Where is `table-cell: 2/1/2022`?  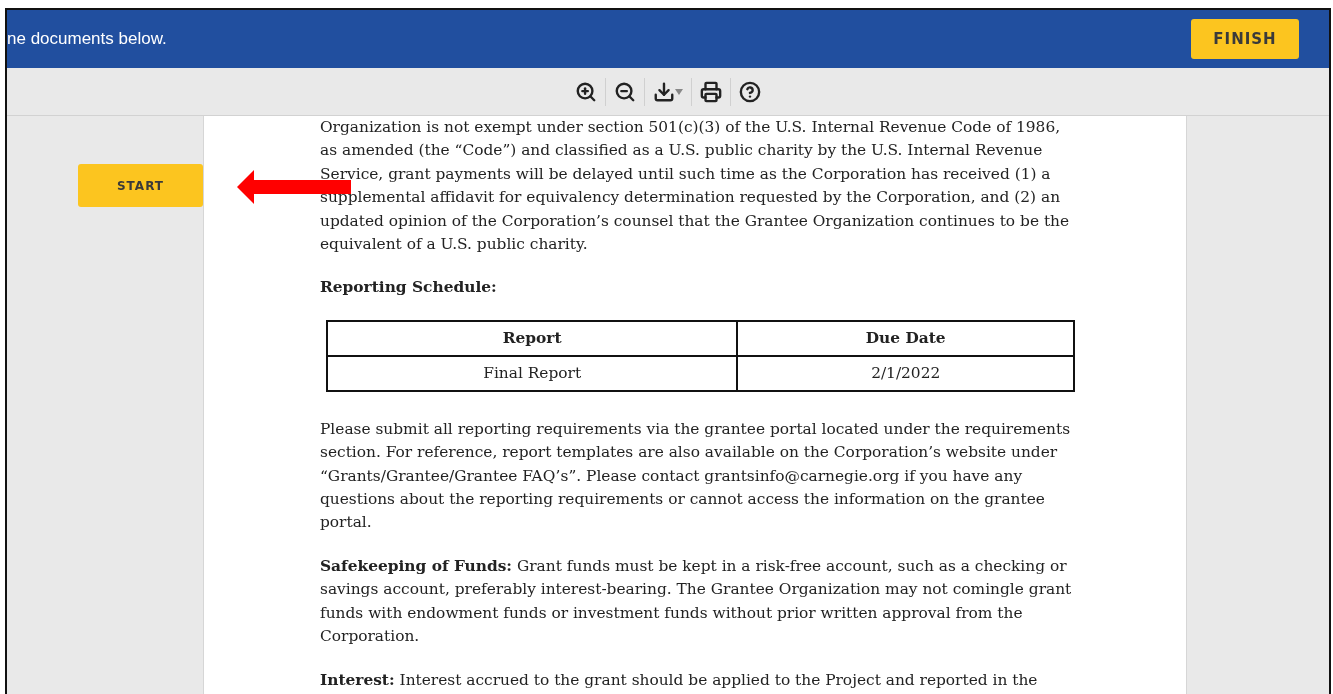
table-cell: 2/1/2022 is located at coordinates (905, 373).